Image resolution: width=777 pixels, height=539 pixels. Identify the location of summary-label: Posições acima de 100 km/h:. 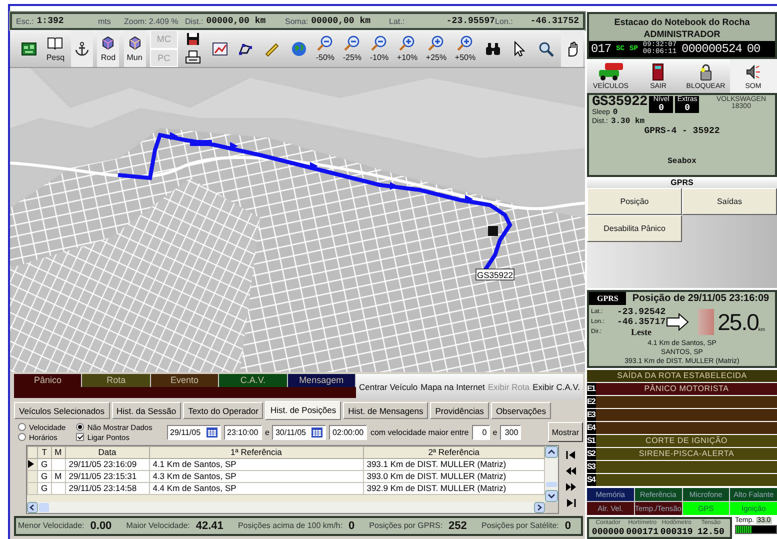
(290, 525).